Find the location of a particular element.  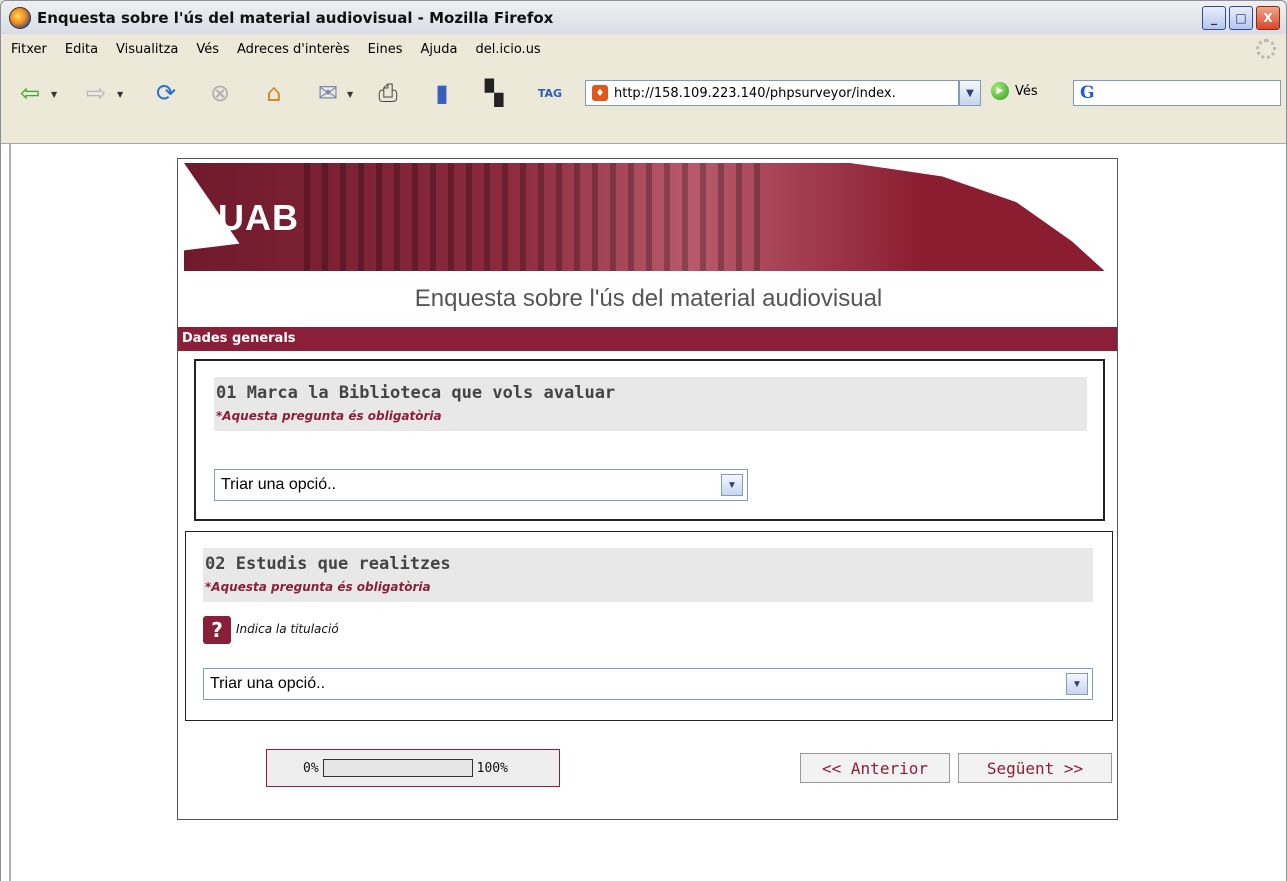

window-controls: _ □ X is located at coordinates (1241, 18).